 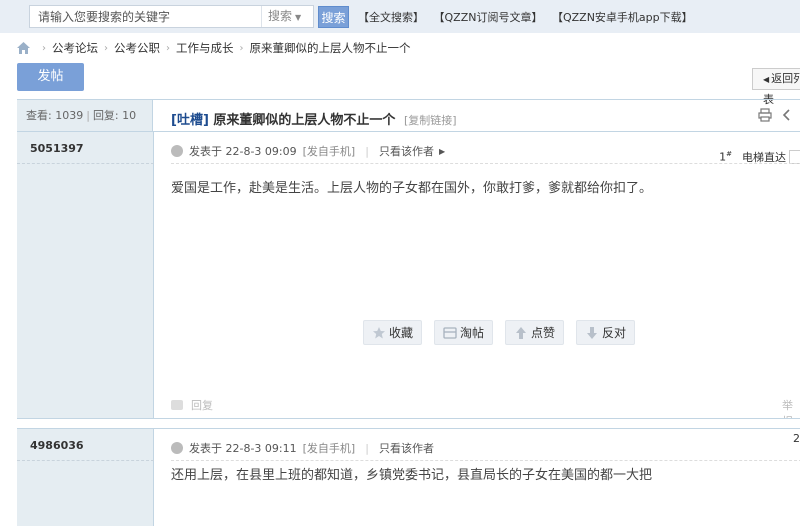 What do you see at coordinates (787, 115) in the screenshot?
I see `previous-thread-icon` at bounding box center [787, 115].